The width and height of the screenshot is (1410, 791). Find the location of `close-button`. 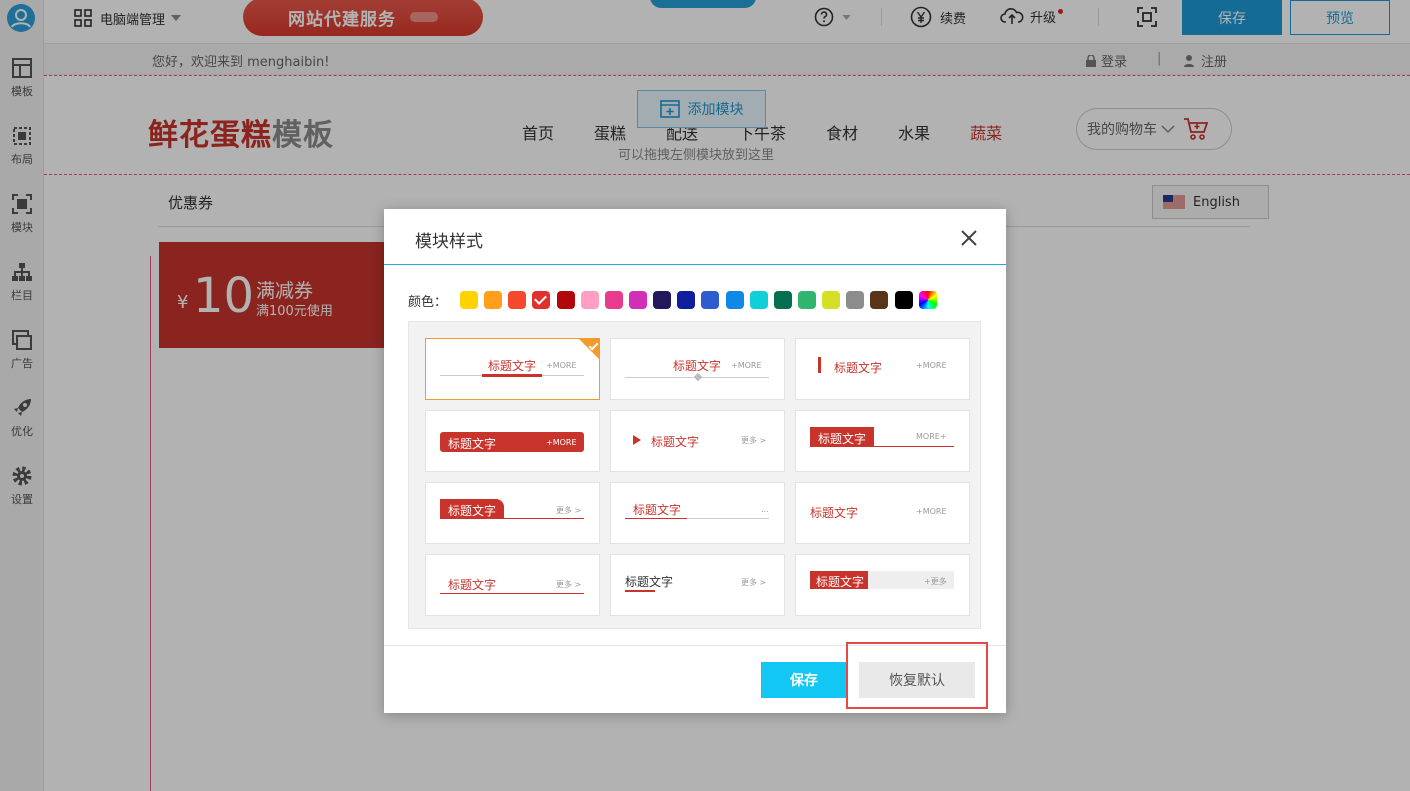

close-button is located at coordinates (969, 238).